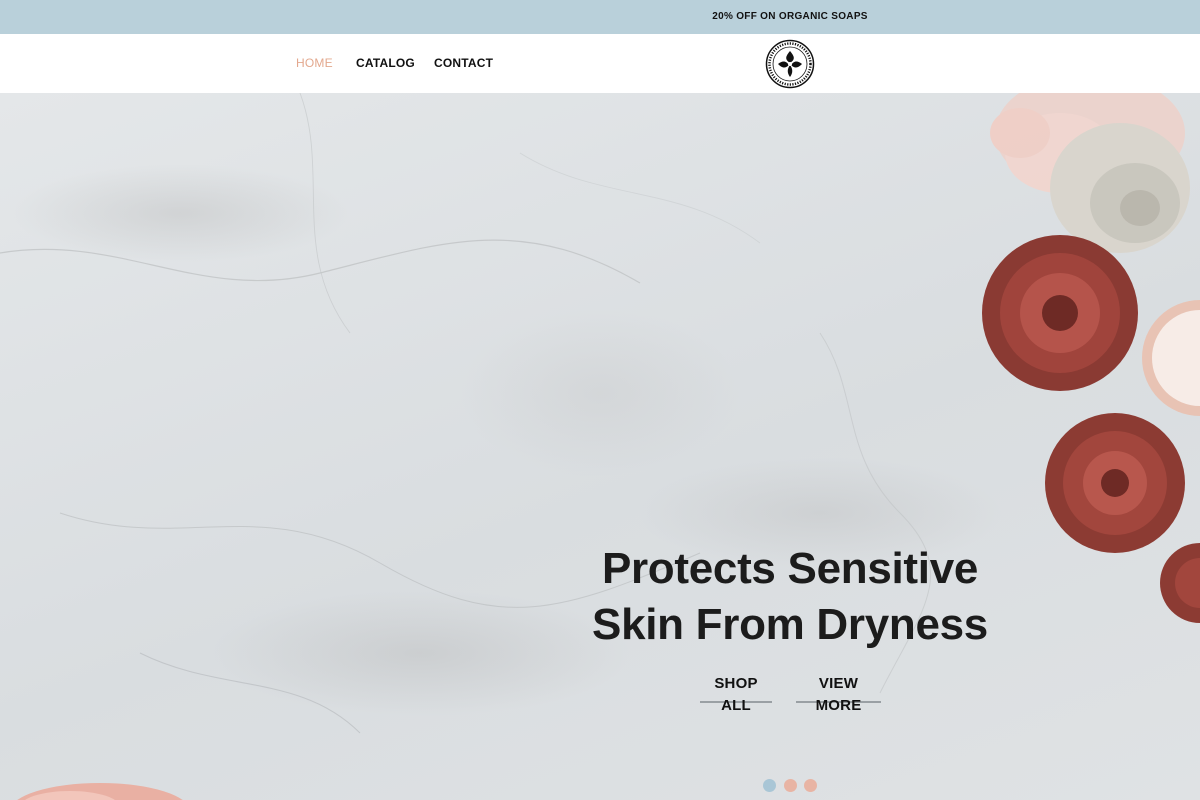 The width and height of the screenshot is (1200, 800). I want to click on nav-catalog-link: CATALOG, so click(385, 63).